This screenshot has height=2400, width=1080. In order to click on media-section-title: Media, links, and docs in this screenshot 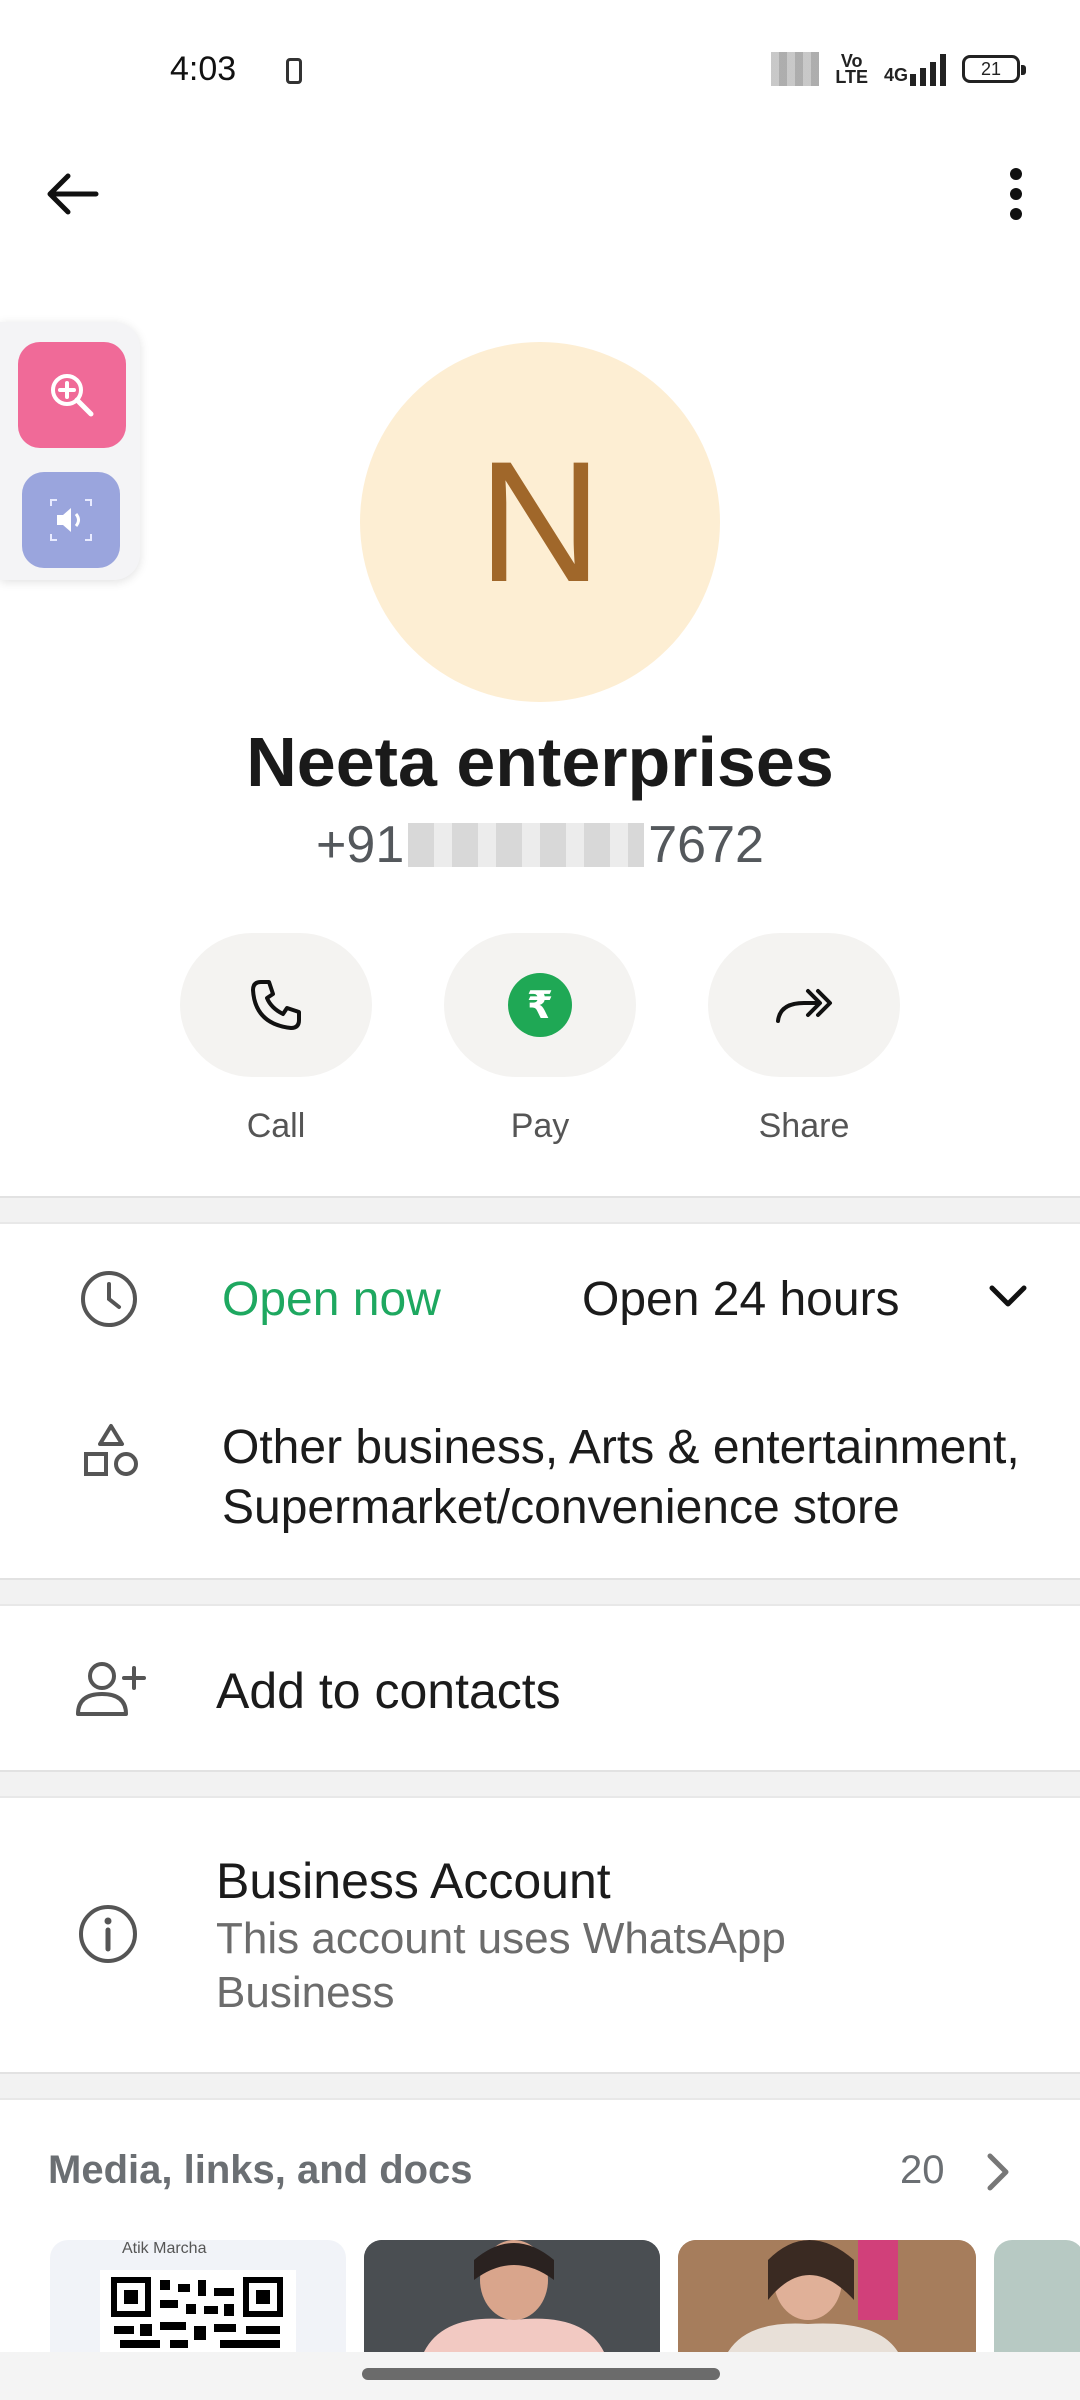, I will do `click(260, 2170)`.